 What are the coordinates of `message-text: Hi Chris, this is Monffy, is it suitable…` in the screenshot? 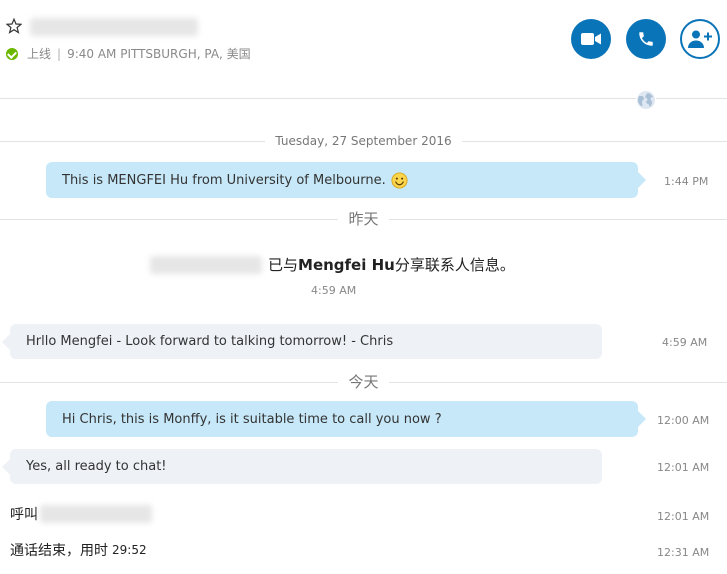 It's located at (252, 419).